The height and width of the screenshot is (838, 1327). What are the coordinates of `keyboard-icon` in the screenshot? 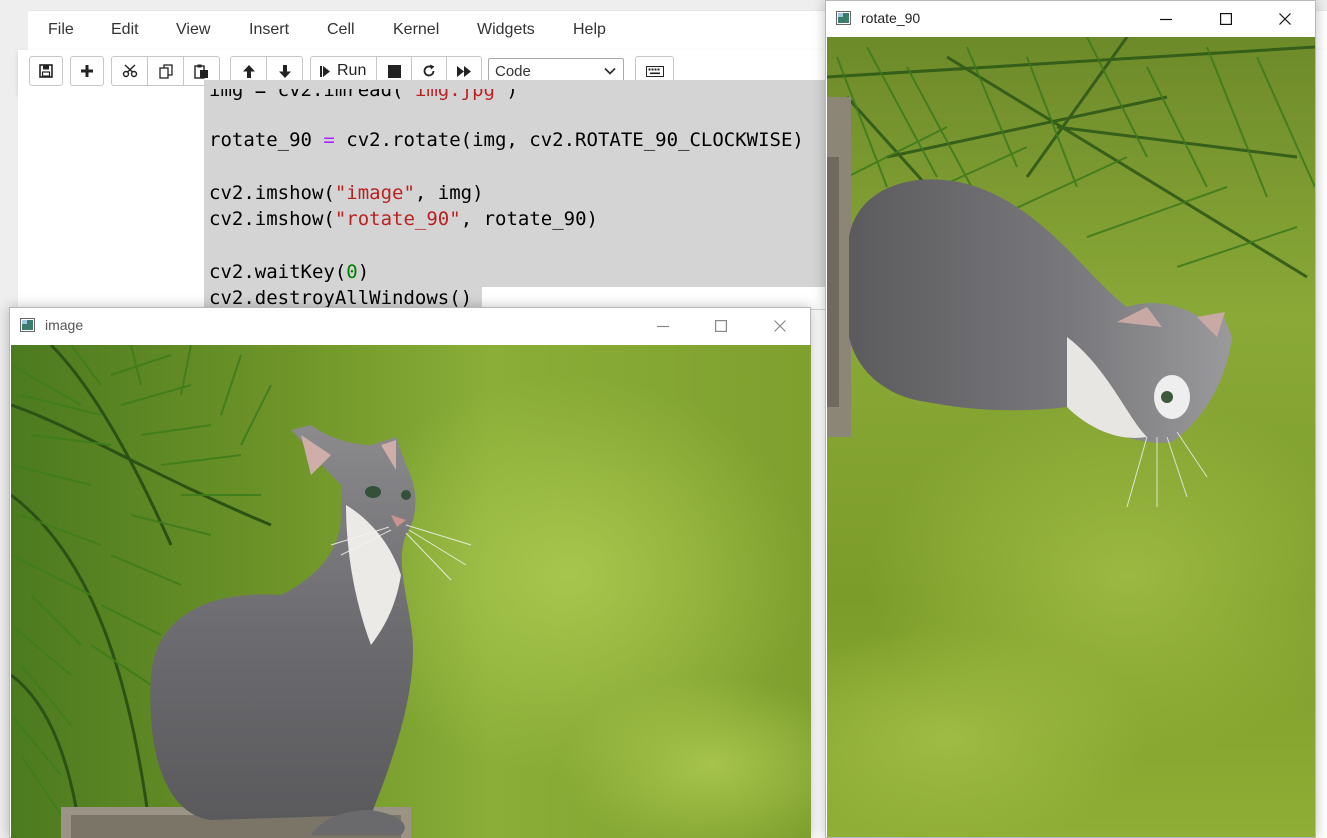 It's located at (654, 71).